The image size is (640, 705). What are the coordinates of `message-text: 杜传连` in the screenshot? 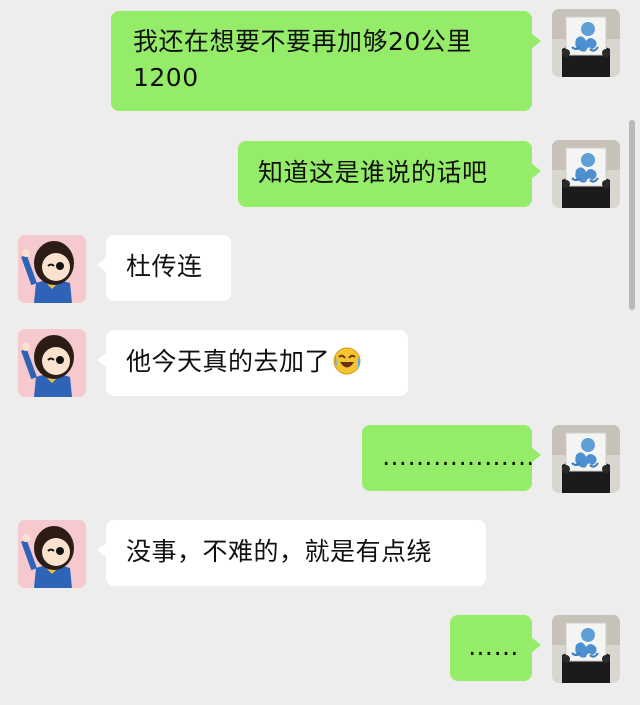 It's located at (164, 266).